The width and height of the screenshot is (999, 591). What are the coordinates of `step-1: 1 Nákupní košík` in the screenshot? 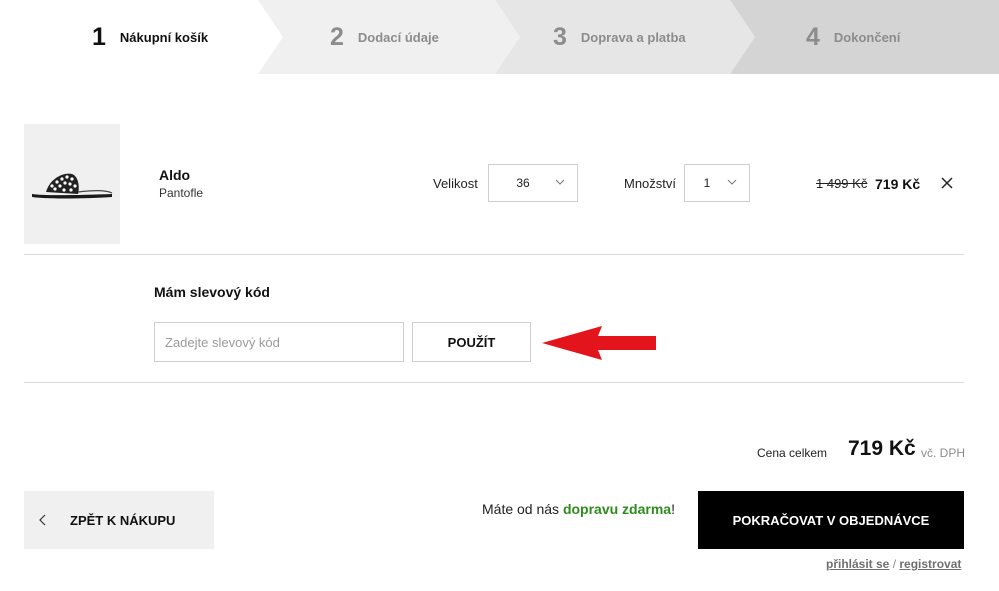 It's located at (150, 37).